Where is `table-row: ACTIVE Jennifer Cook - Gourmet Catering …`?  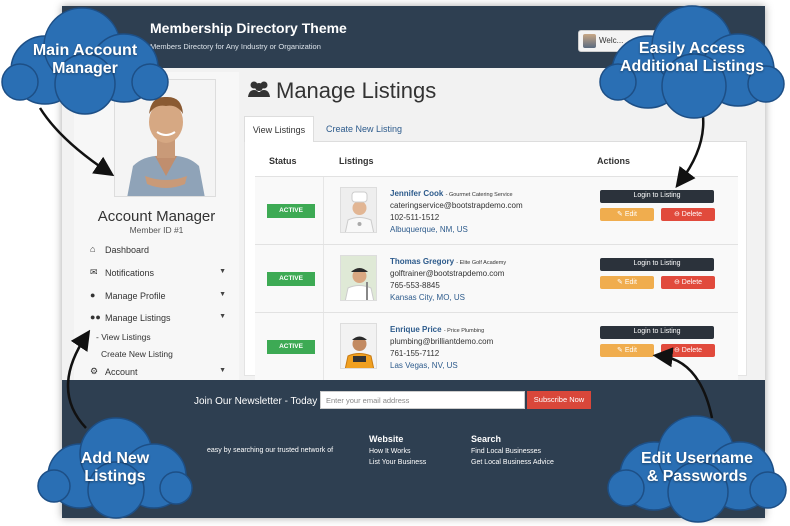 table-row: ACTIVE Jennifer Cook - Gourmet Catering … is located at coordinates (496, 210).